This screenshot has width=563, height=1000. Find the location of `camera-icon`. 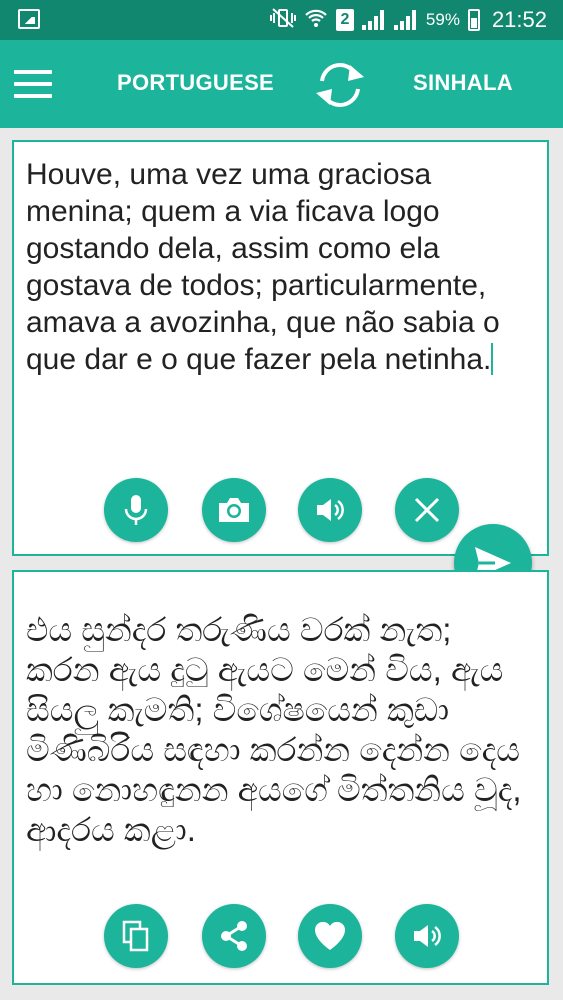

camera-icon is located at coordinates (234, 510).